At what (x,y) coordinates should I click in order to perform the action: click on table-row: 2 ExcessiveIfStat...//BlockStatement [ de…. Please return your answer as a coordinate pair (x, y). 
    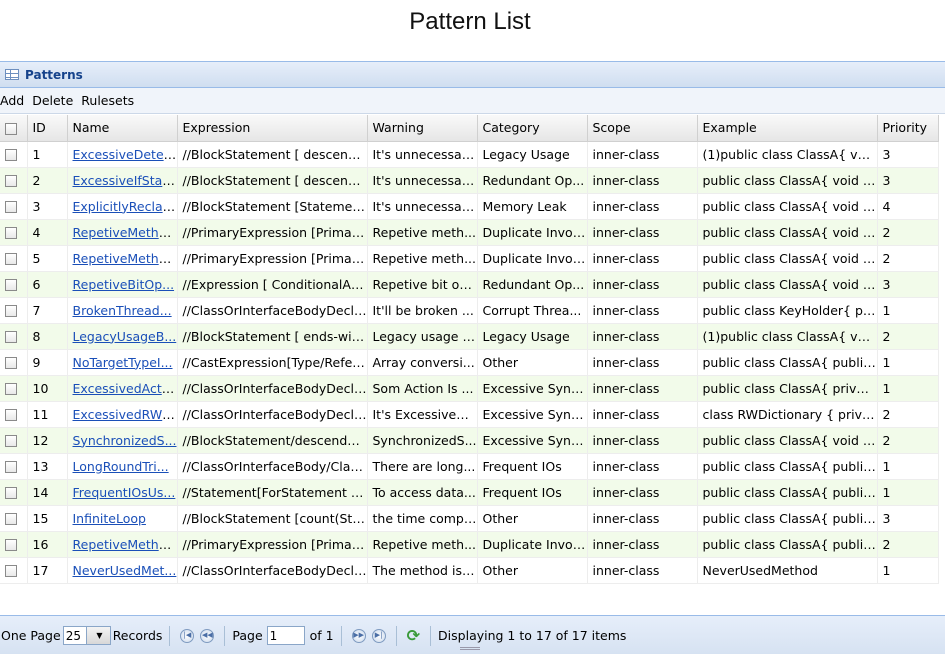
    Looking at the image, I should click on (469, 180).